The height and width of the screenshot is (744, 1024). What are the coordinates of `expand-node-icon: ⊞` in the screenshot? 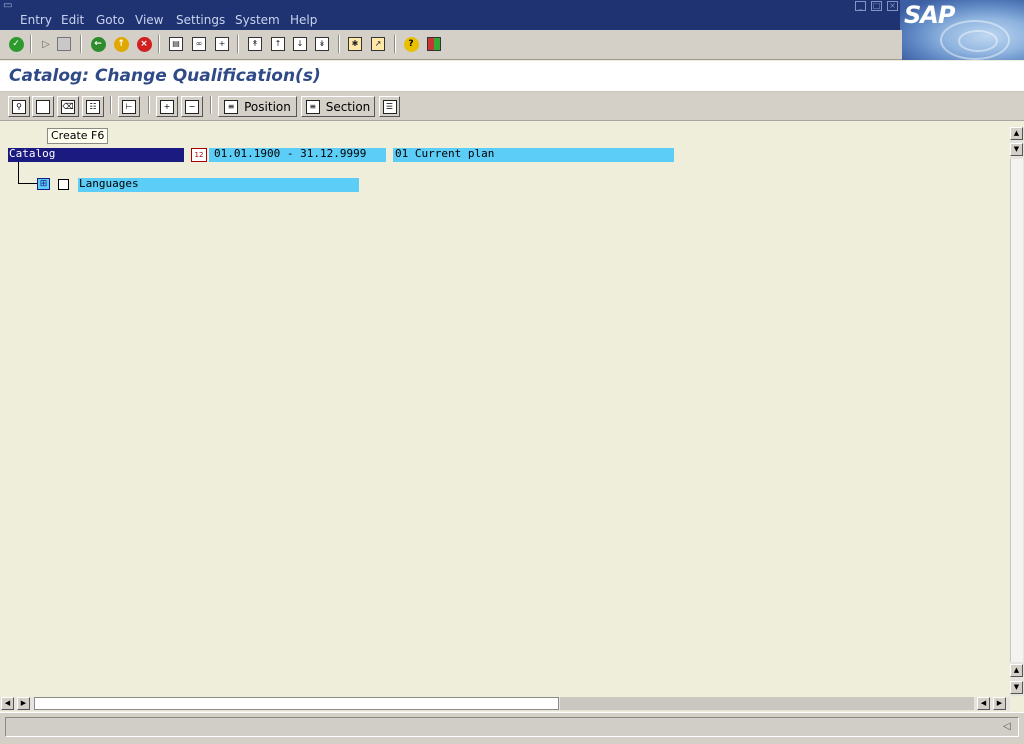 It's located at (43, 184).